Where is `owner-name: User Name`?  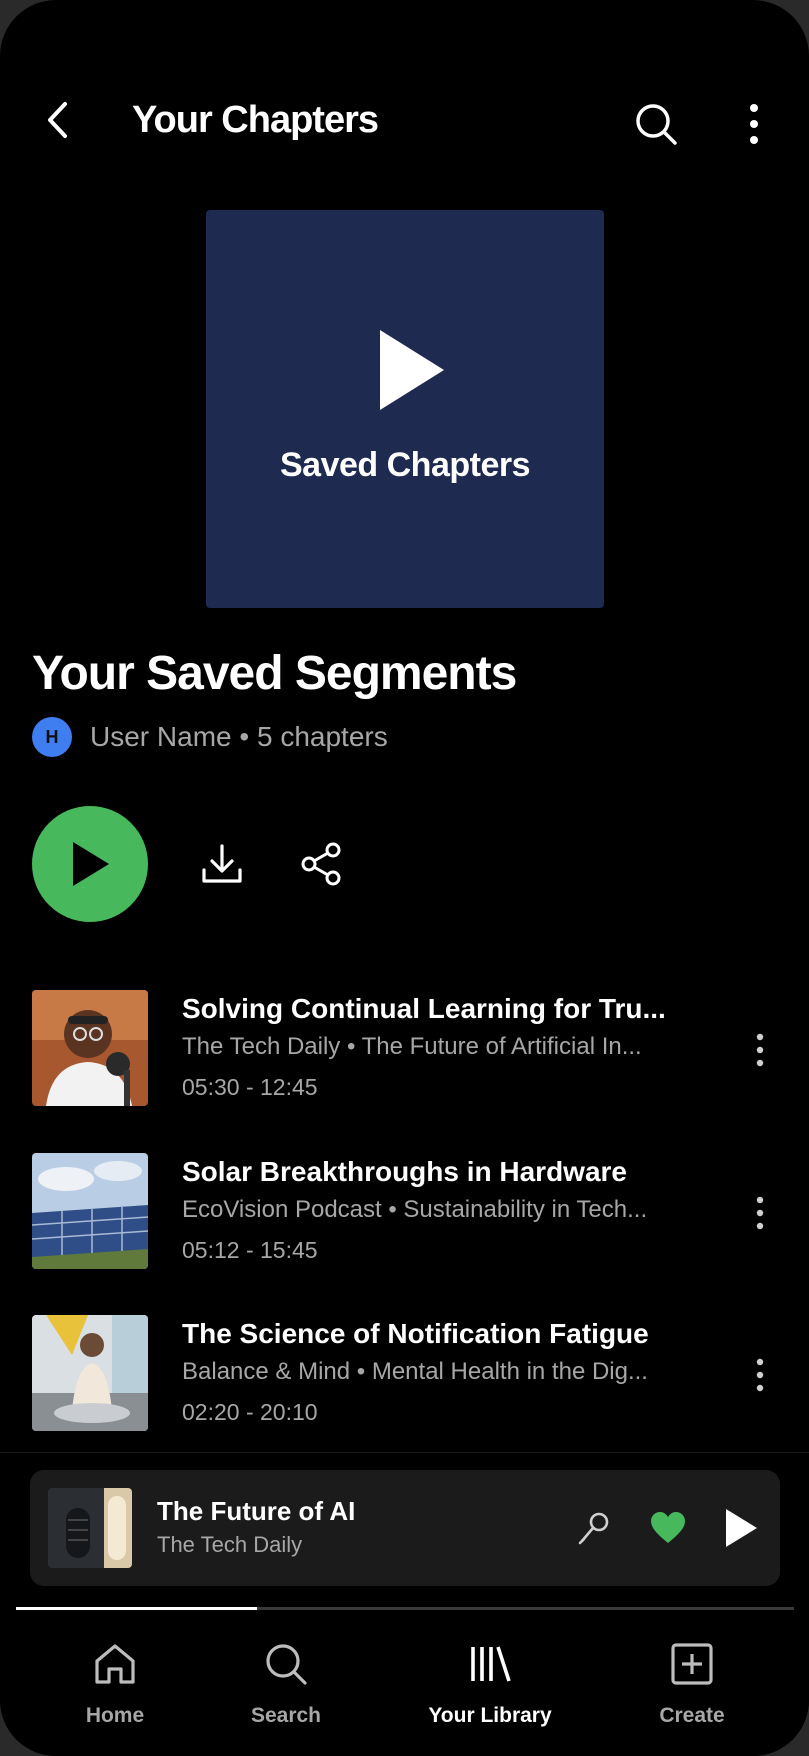 owner-name: User Name is located at coordinates (161, 736).